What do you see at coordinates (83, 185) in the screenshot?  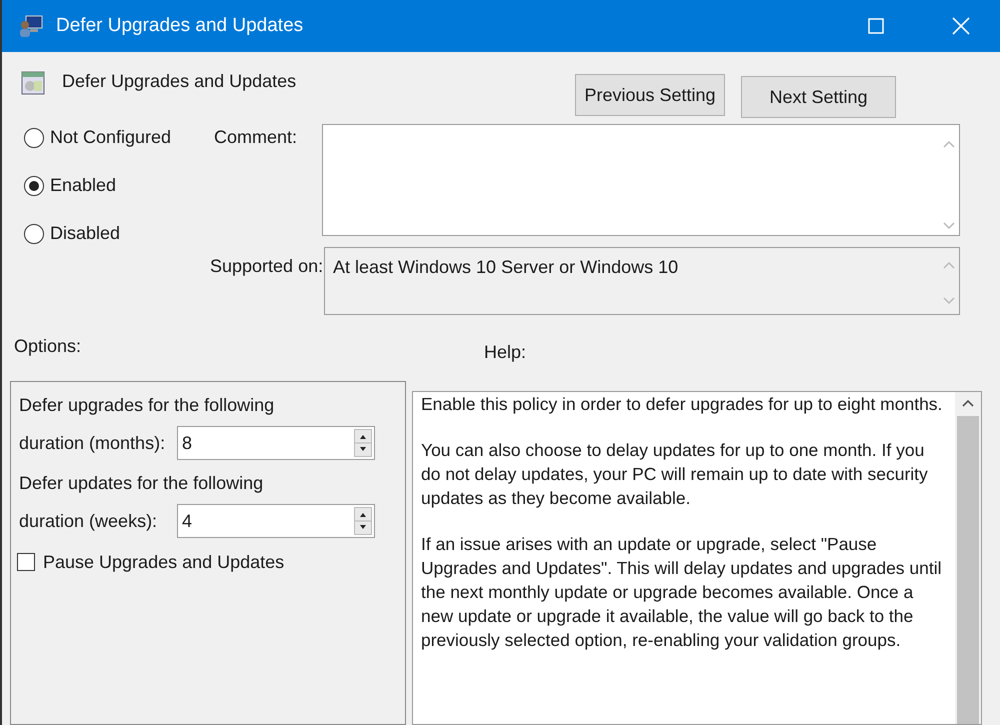 I see `radio-label: Enabled` at bounding box center [83, 185].